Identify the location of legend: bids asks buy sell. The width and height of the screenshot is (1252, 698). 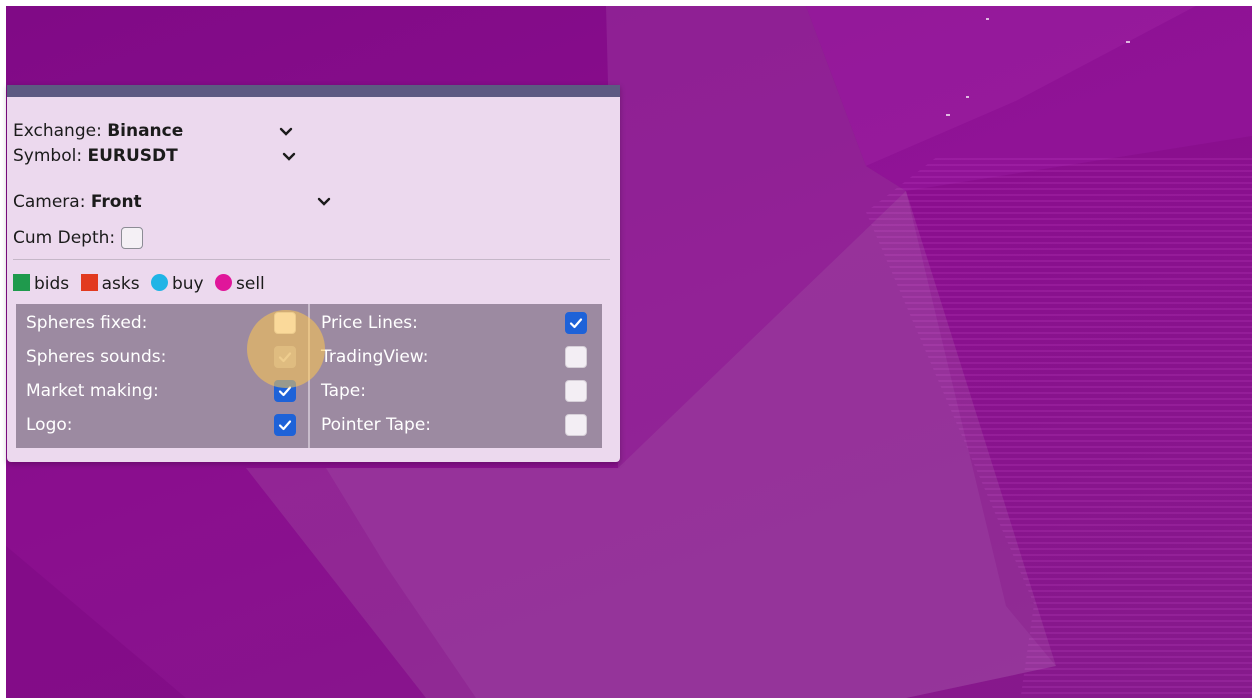
(142, 284).